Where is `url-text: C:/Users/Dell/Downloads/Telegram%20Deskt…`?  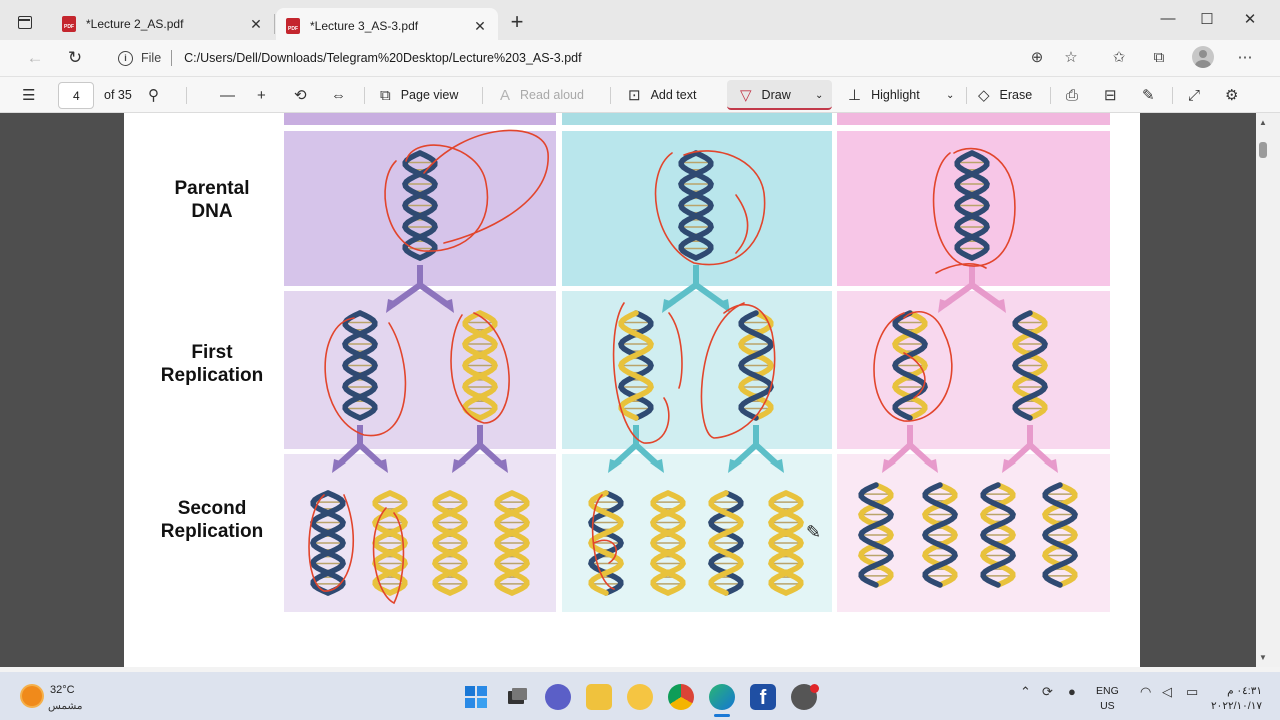 url-text: C:/Users/Dell/Downloads/Telegram%20Deskt… is located at coordinates (382, 58).